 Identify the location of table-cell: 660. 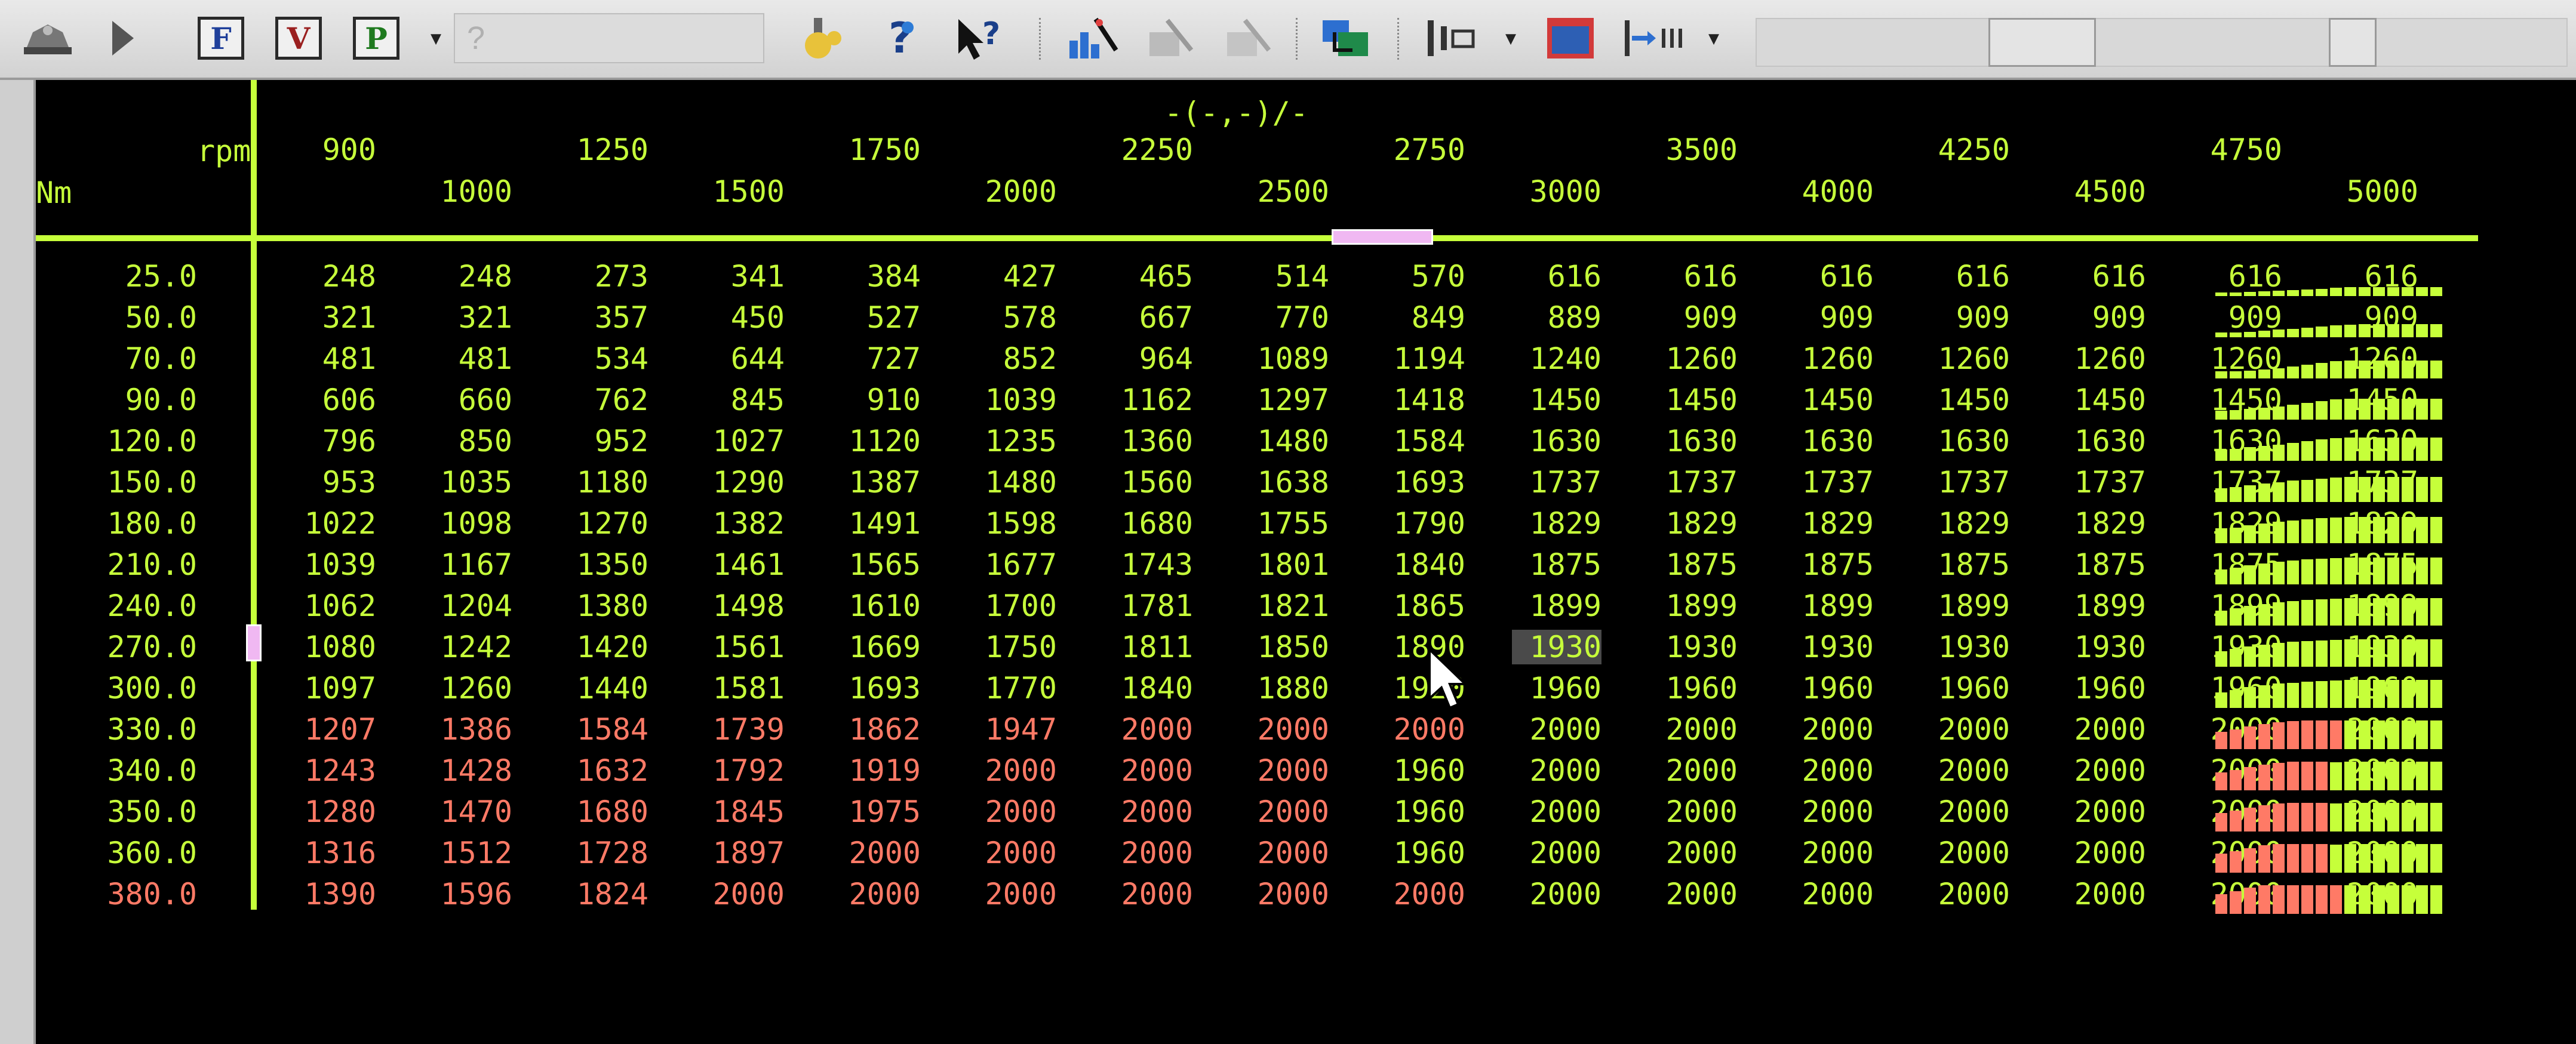
(467, 400).